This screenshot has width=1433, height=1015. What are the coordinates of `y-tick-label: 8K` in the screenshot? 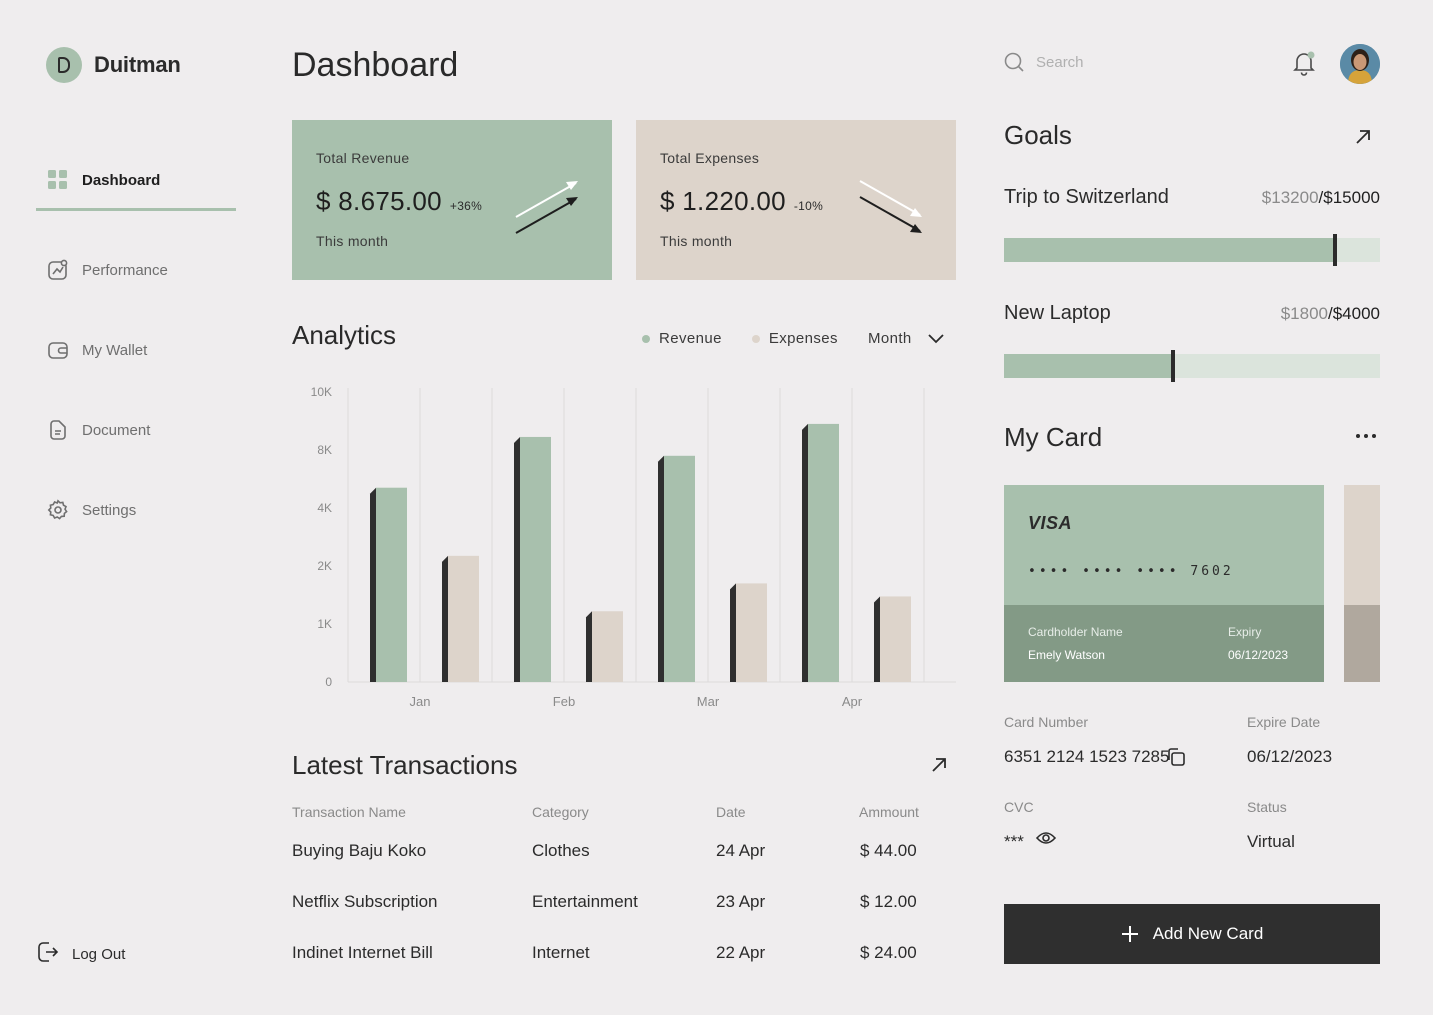 It's located at (324, 450).